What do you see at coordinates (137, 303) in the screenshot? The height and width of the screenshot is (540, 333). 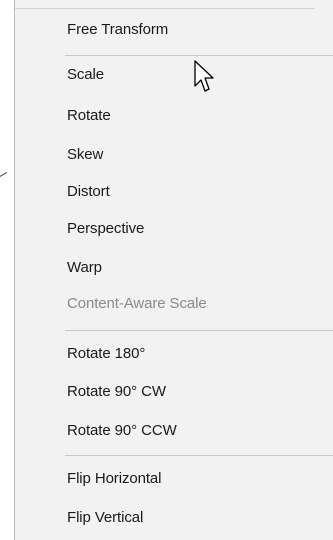 I see `menu-item-content-aware-scale: Content-Aware Scale` at bounding box center [137, 303].